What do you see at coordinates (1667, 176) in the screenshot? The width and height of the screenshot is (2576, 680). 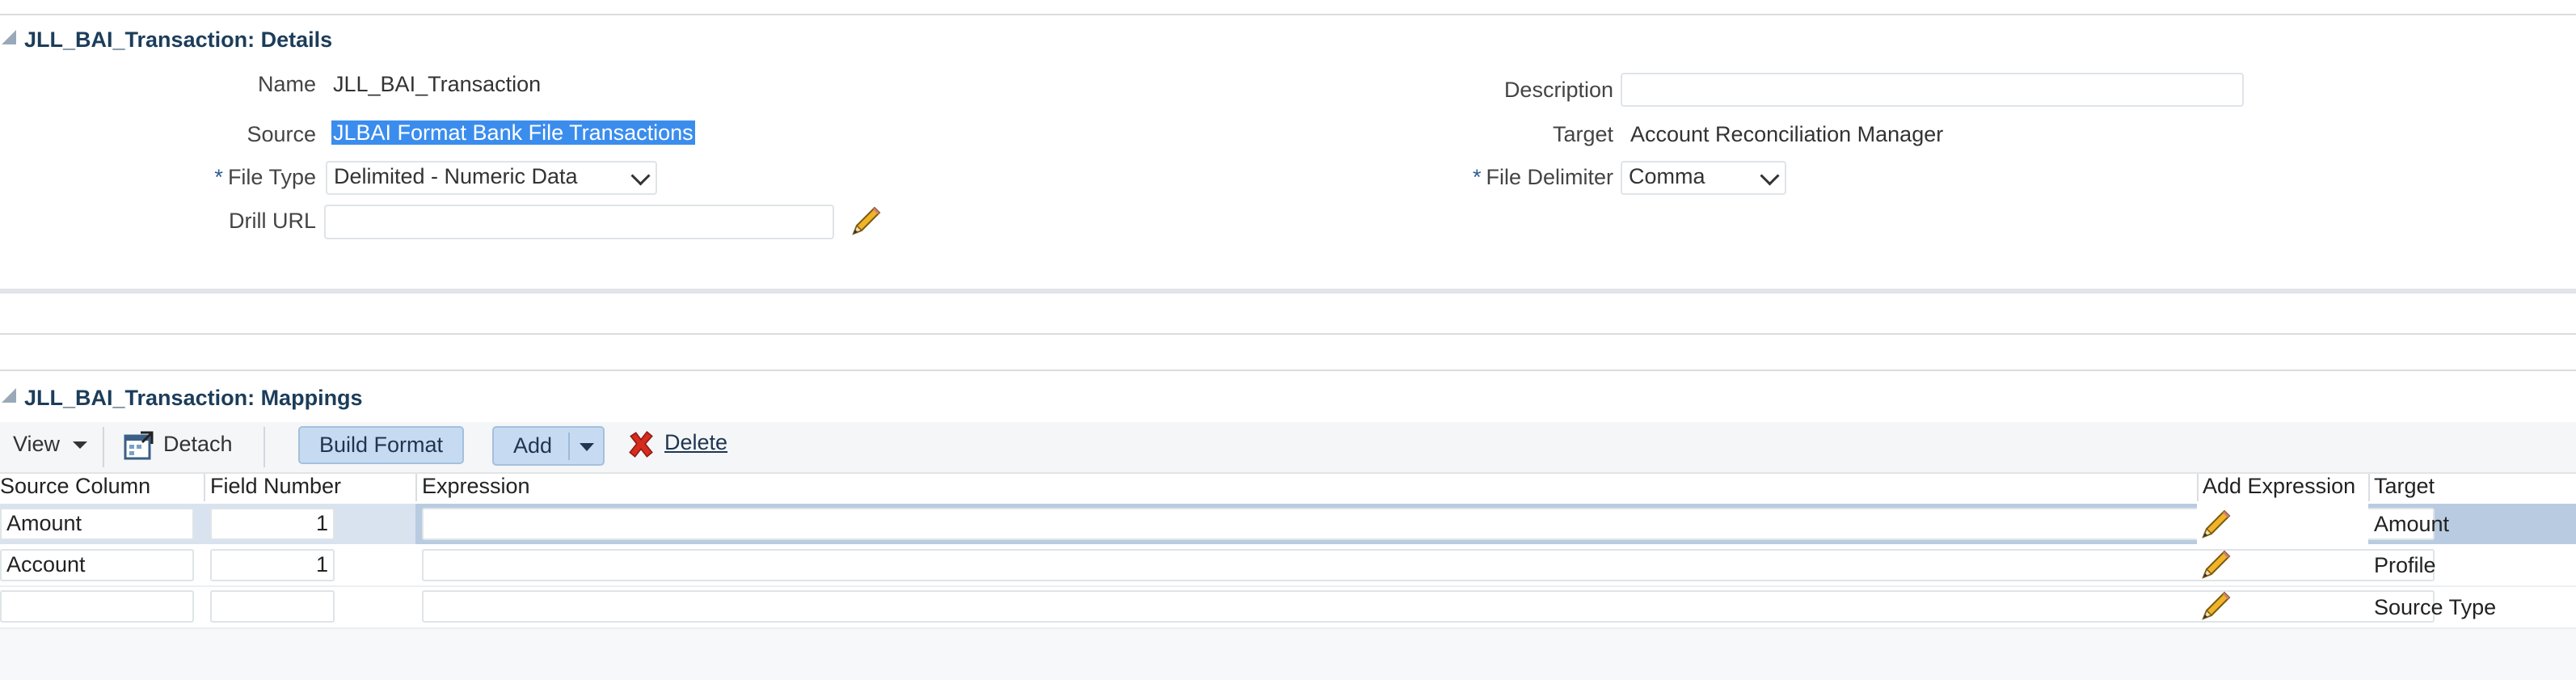 I see `file-delimiter-select-value: Comma` at bounding box center [1667, 176].